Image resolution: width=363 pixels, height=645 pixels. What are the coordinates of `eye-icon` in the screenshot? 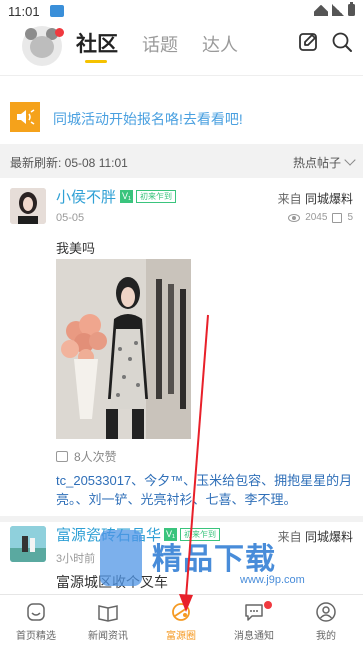 It's located at (294, 217).